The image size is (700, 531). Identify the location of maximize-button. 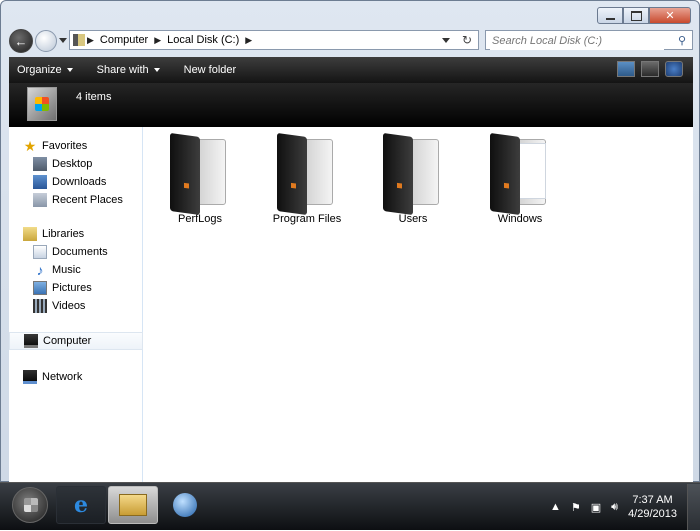
(636, 15).